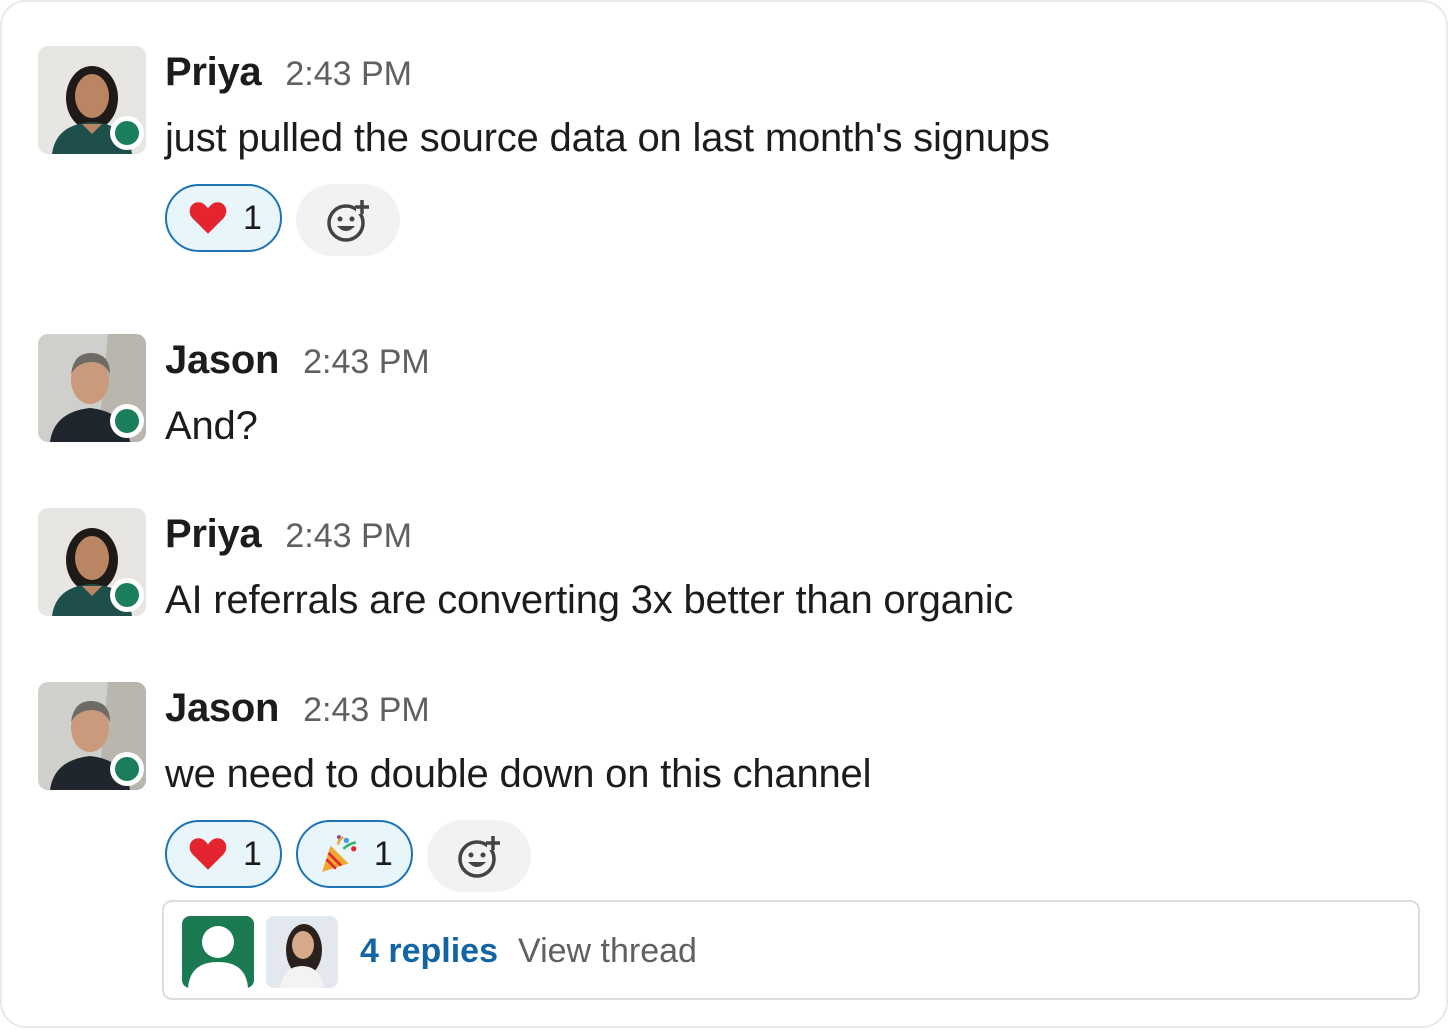 This screenshot has height=1032, width=1452. What do you see at coordinates (211, 426) in the screenshot?
I see `message-text: And?` at bounding box center [211, 426].